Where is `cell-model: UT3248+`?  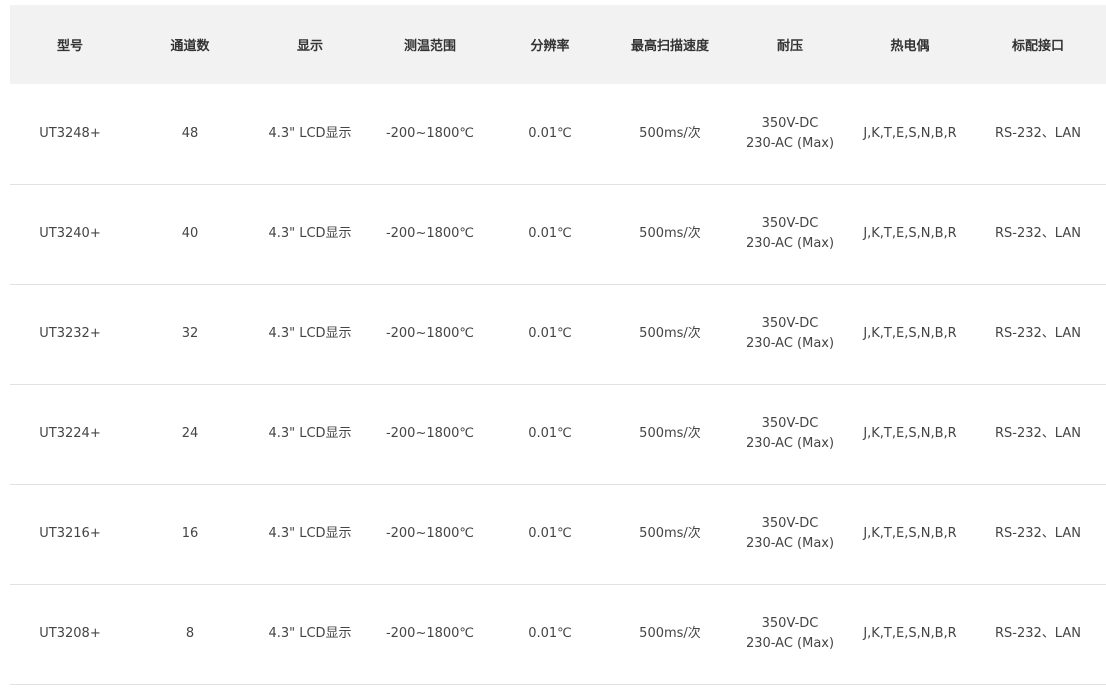
cell-model: UT3248+ is located at coordinates (70, 133).